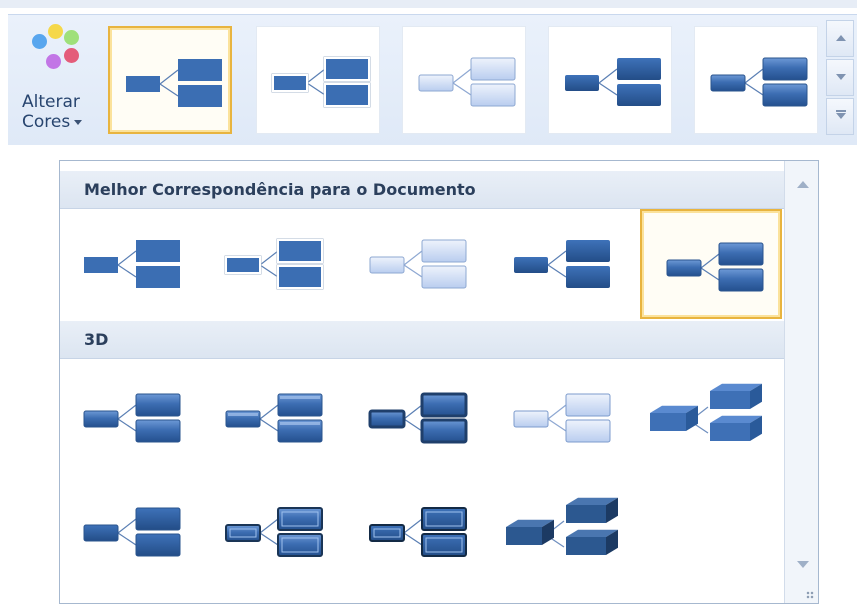 The height and width of the screenshot is (604, 857). Describe the element at coordinates (803, 564) in the screenshot. I see `gallery-scroll-down-icon` at that location.